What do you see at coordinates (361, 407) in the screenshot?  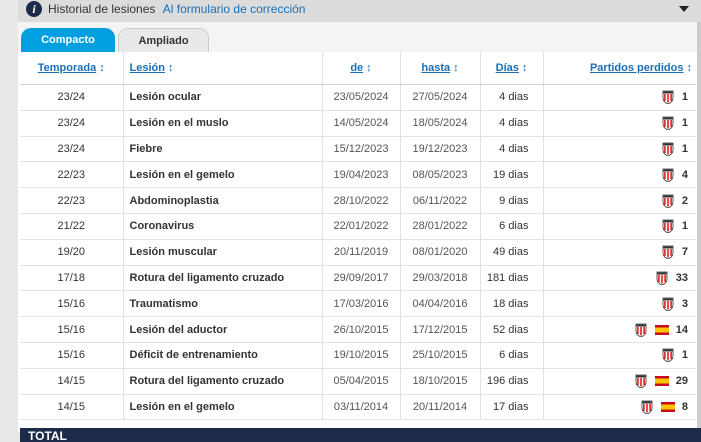 I see `cell-from: 03/11/2014` at bounding box center [361, 407].